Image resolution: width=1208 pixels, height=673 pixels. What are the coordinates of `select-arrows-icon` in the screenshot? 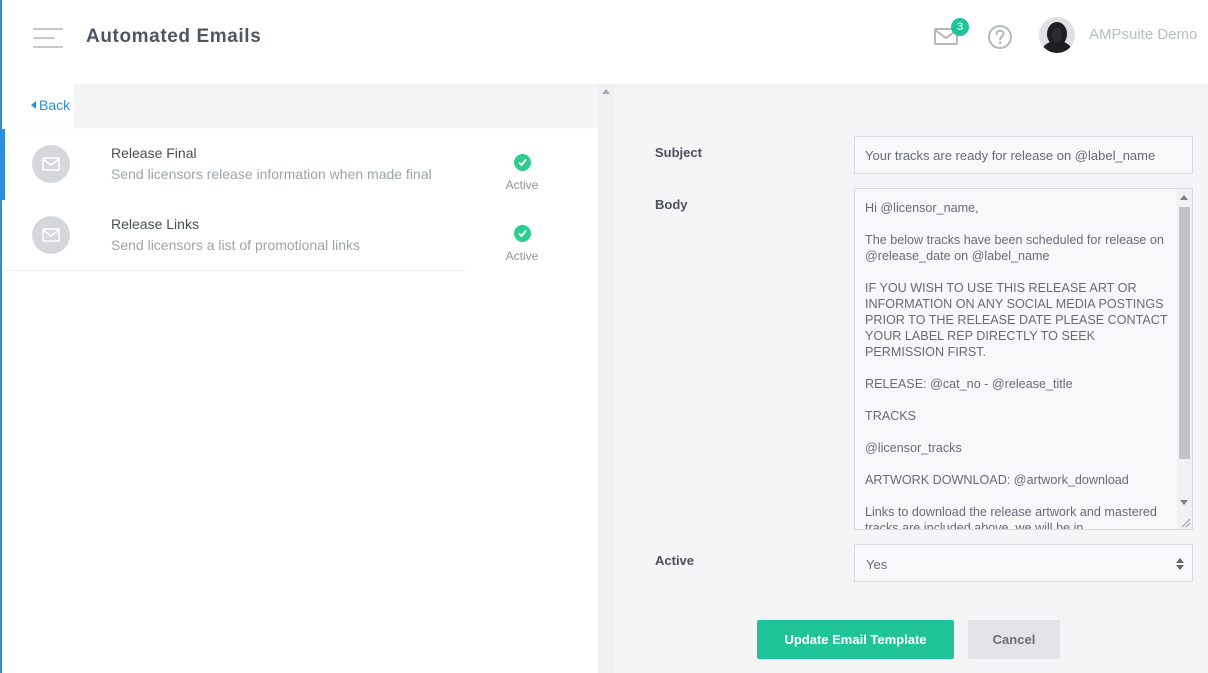 It's located at (1180, 564).